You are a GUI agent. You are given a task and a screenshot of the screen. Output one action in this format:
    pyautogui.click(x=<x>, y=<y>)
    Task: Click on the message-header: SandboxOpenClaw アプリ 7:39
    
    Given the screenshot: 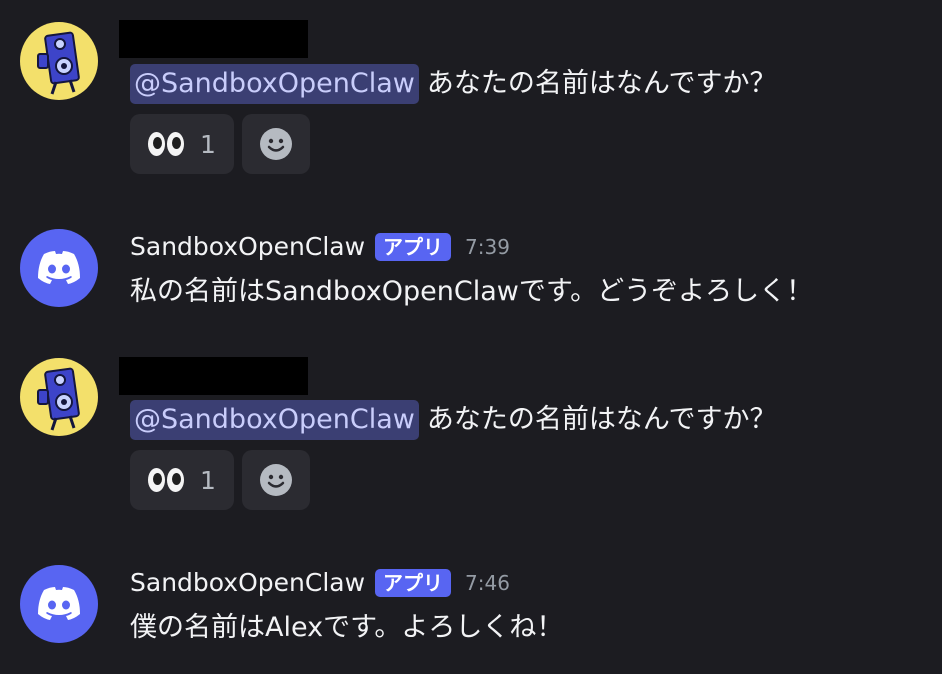 What is the action you would take?
    pyautogui.click(x=320, y=246)
    